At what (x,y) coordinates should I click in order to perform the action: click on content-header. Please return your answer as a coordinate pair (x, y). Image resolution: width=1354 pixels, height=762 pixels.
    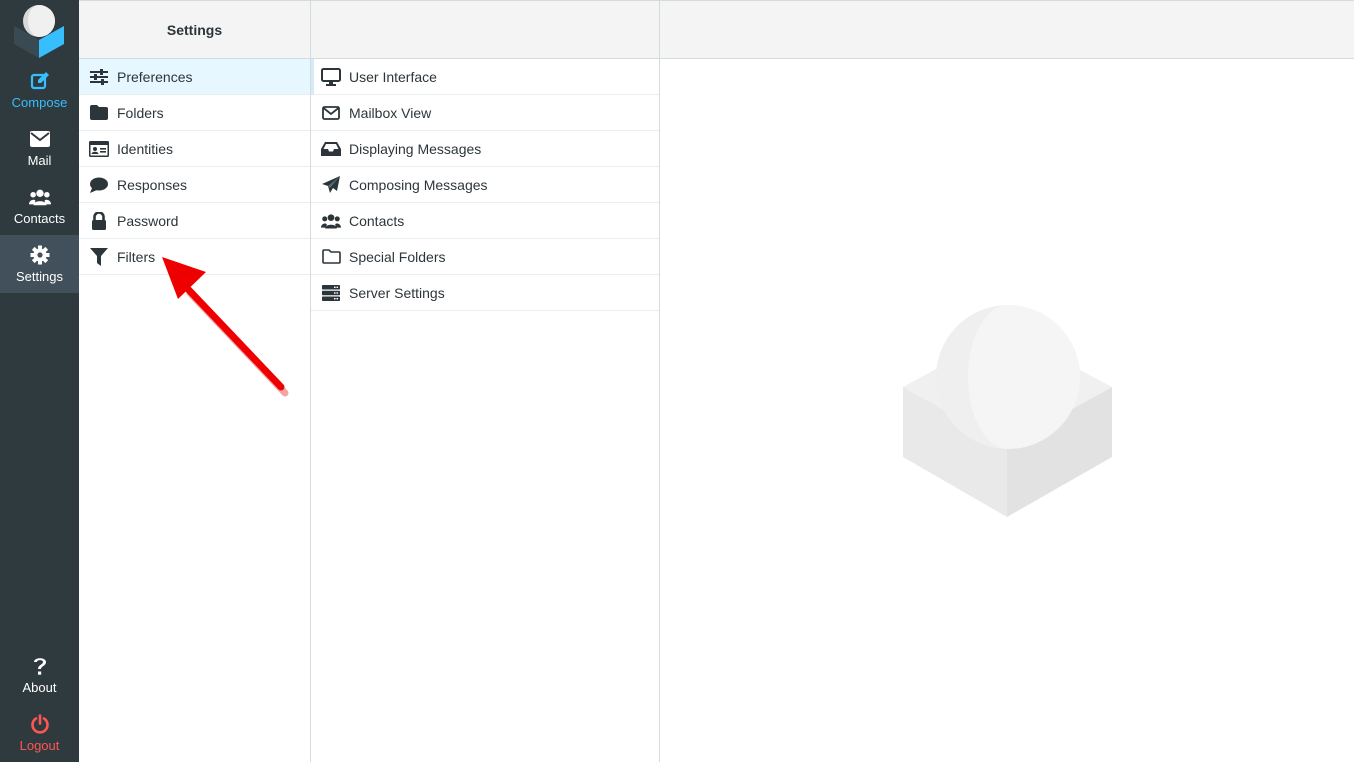
    Looking at the image, I should click on (1007, 29).